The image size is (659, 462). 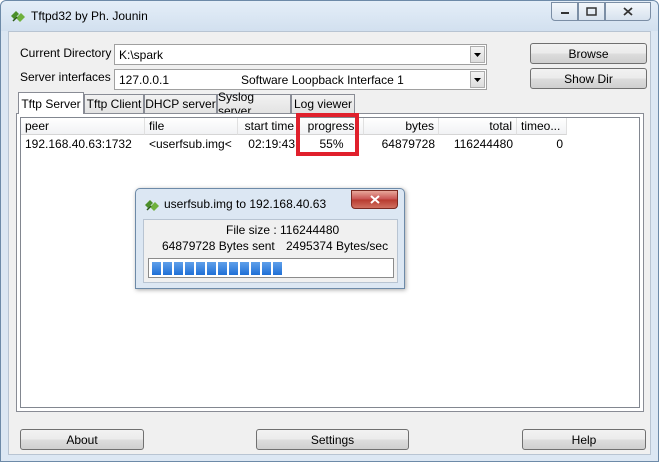 I want to click on about-button: About, so click(x=82, y=439).